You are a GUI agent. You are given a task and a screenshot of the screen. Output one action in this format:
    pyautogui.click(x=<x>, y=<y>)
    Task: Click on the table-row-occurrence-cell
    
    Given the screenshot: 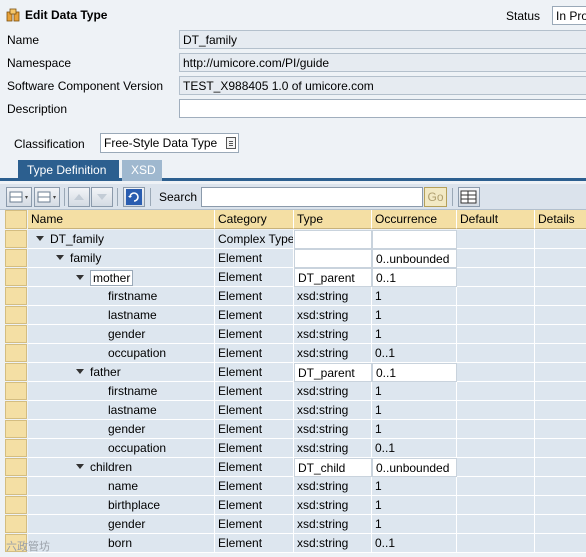 What is the action you would take?
    pyautogui.click(x=414, y=239)
    